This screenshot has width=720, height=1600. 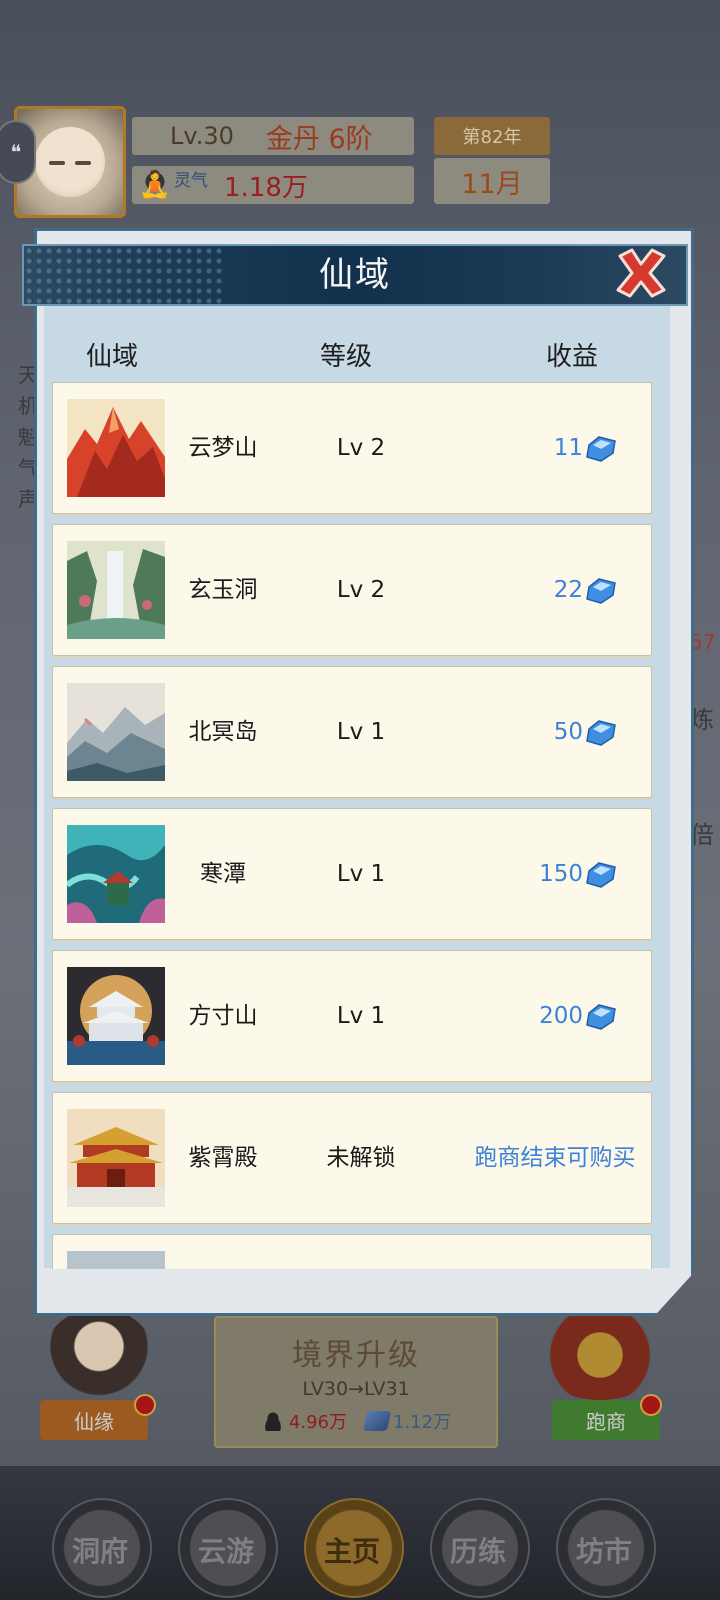 I want to click on upgrade-title: 境界升级, so click(x=356, y=1355).